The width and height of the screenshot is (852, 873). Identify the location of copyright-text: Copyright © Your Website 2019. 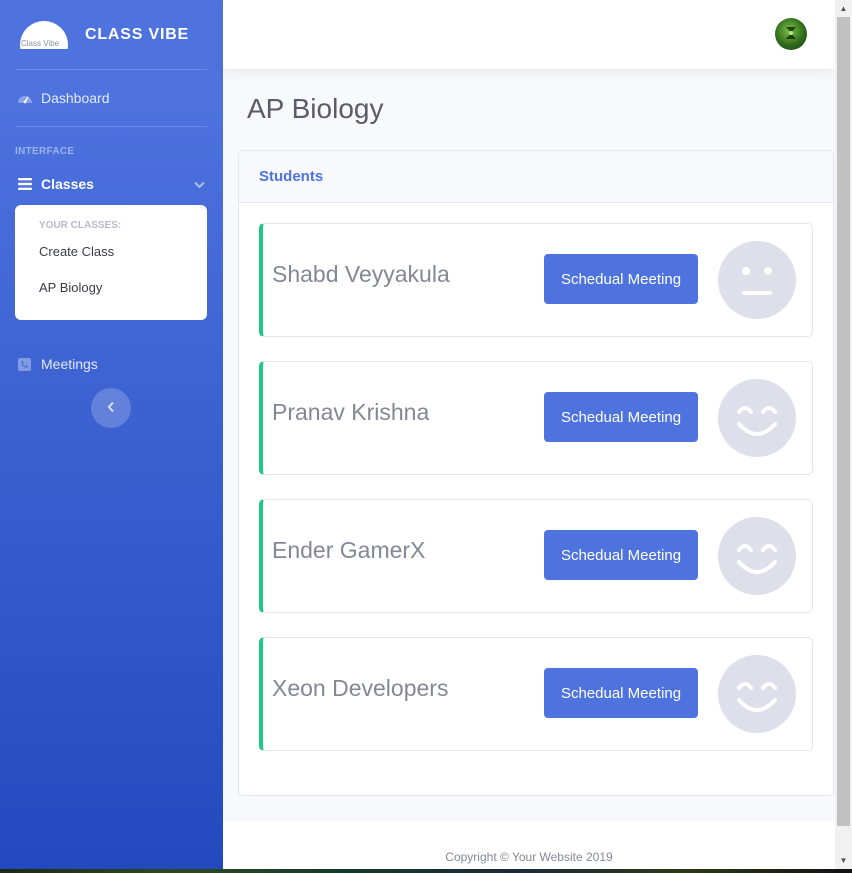
(529, 857).